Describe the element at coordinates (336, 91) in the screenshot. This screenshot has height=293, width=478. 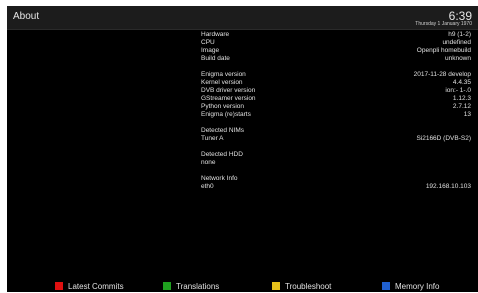
I see `info-row-dvb-driver: DVB driver version ion:- 1-.0` at that location.